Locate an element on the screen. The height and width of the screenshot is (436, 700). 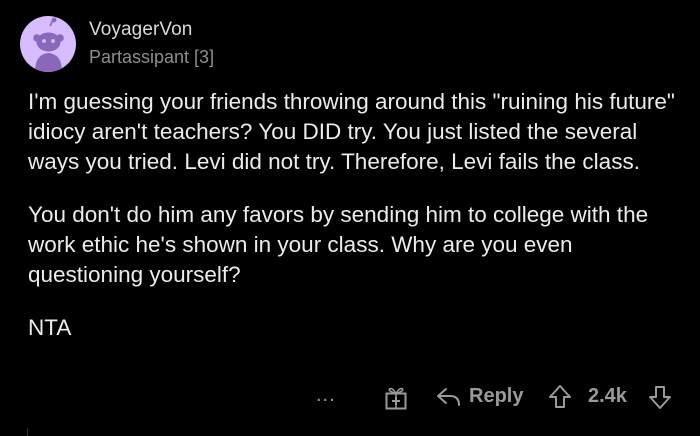
vote-score: 2.4k is located at coordinates (607, 396).